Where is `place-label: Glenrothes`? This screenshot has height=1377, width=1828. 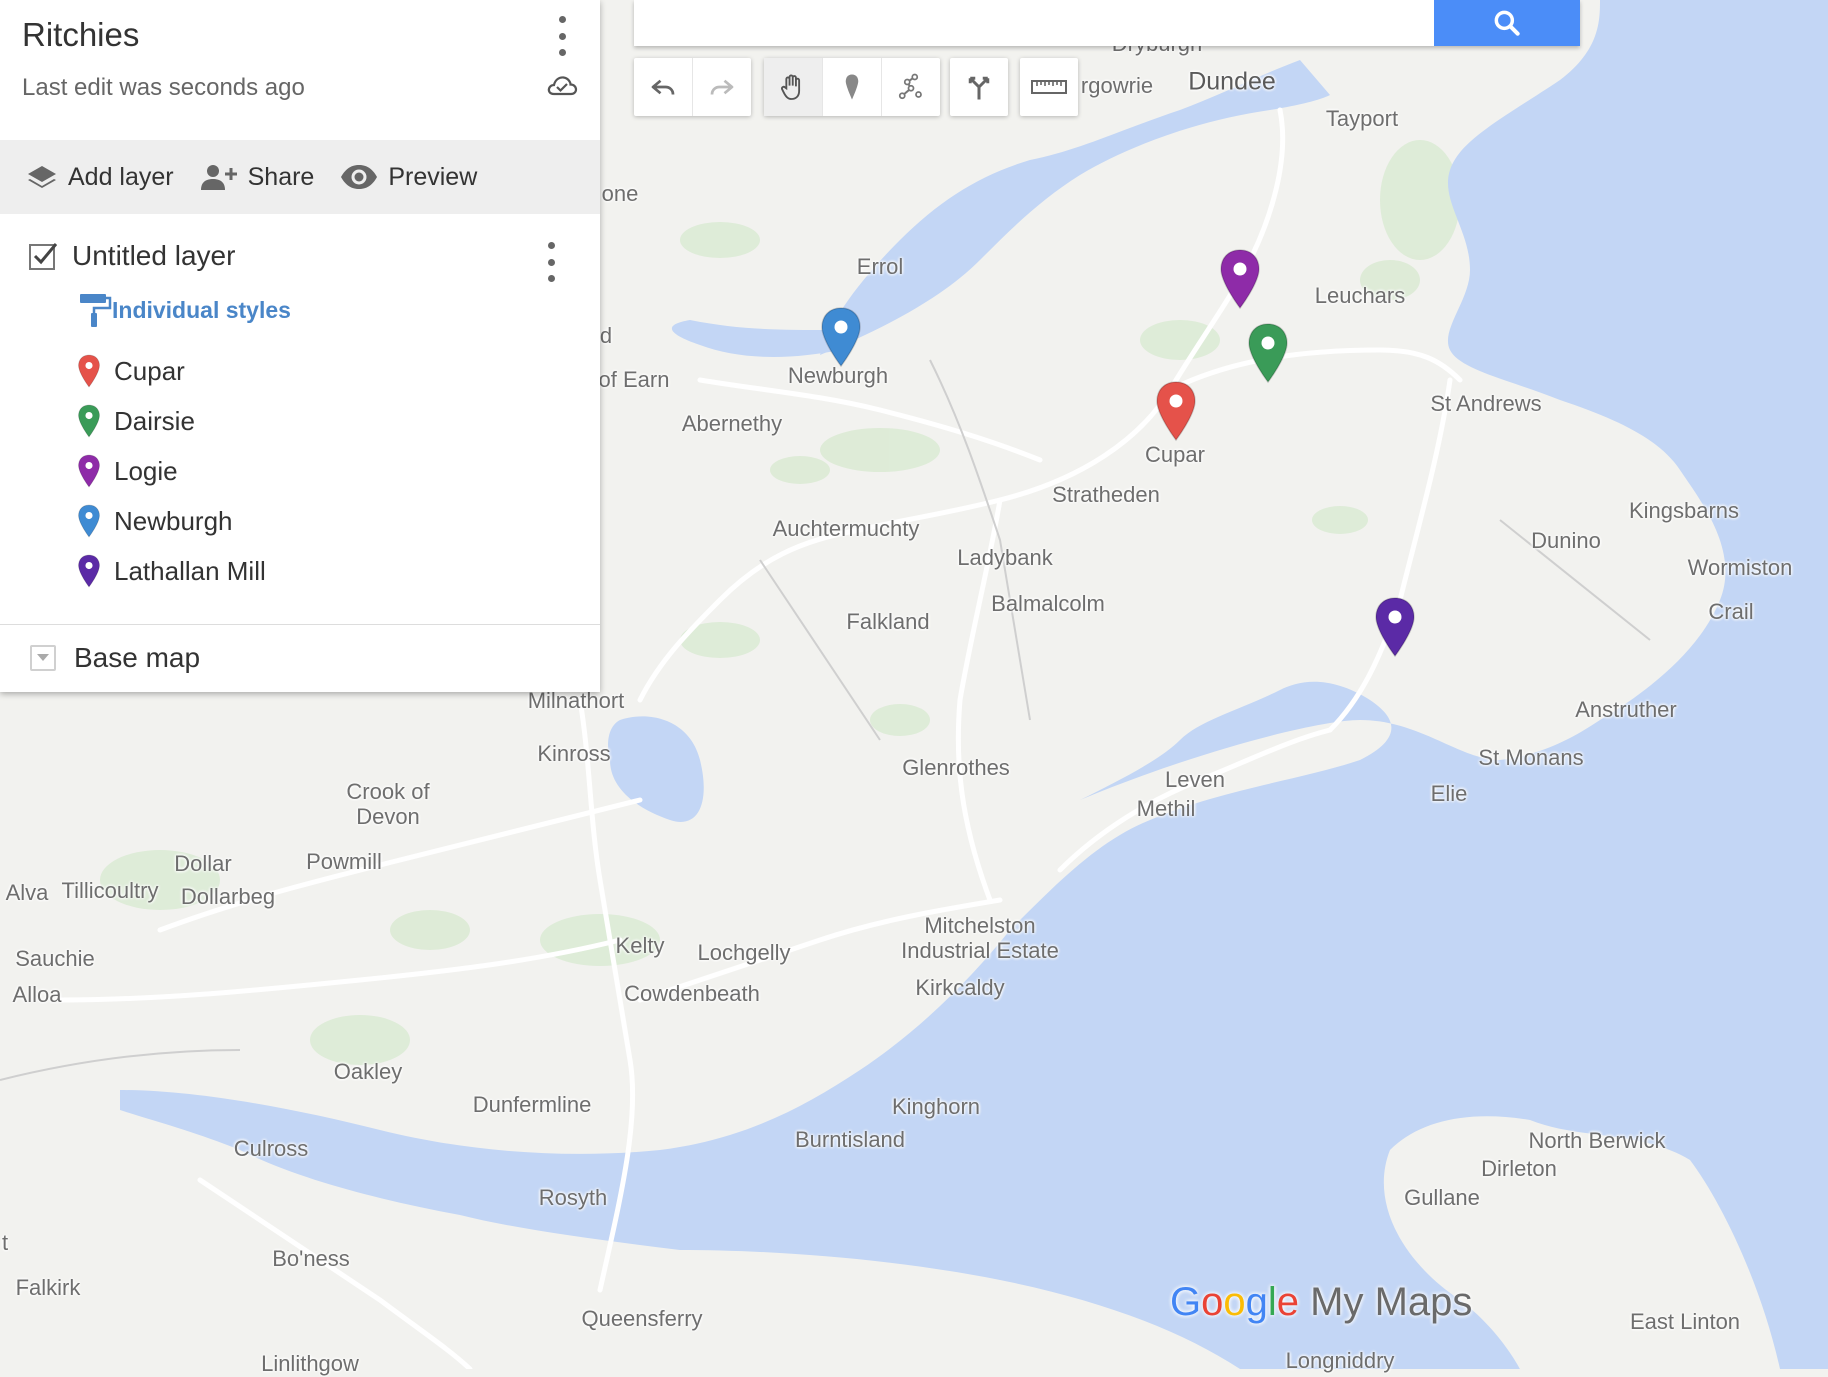 place-label: Glenrothes is located at coordinates (956, 767).